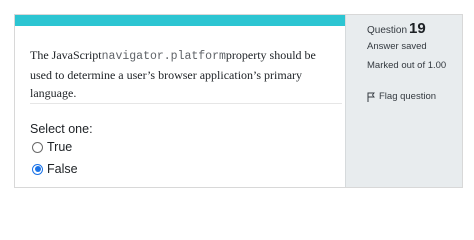  I want to click on flag-icon, so click(371, 97).